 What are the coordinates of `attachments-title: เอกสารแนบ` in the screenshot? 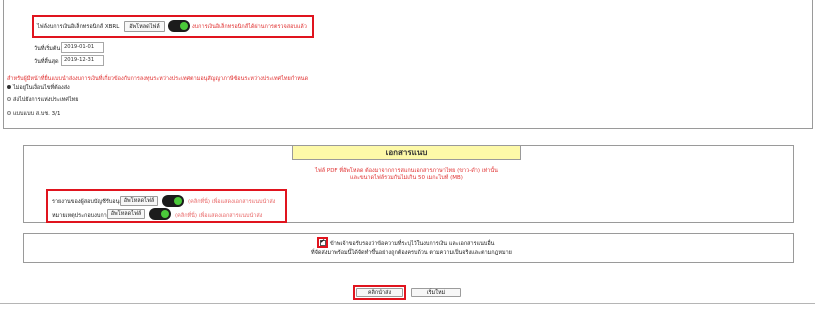 It's located at (406, 152).